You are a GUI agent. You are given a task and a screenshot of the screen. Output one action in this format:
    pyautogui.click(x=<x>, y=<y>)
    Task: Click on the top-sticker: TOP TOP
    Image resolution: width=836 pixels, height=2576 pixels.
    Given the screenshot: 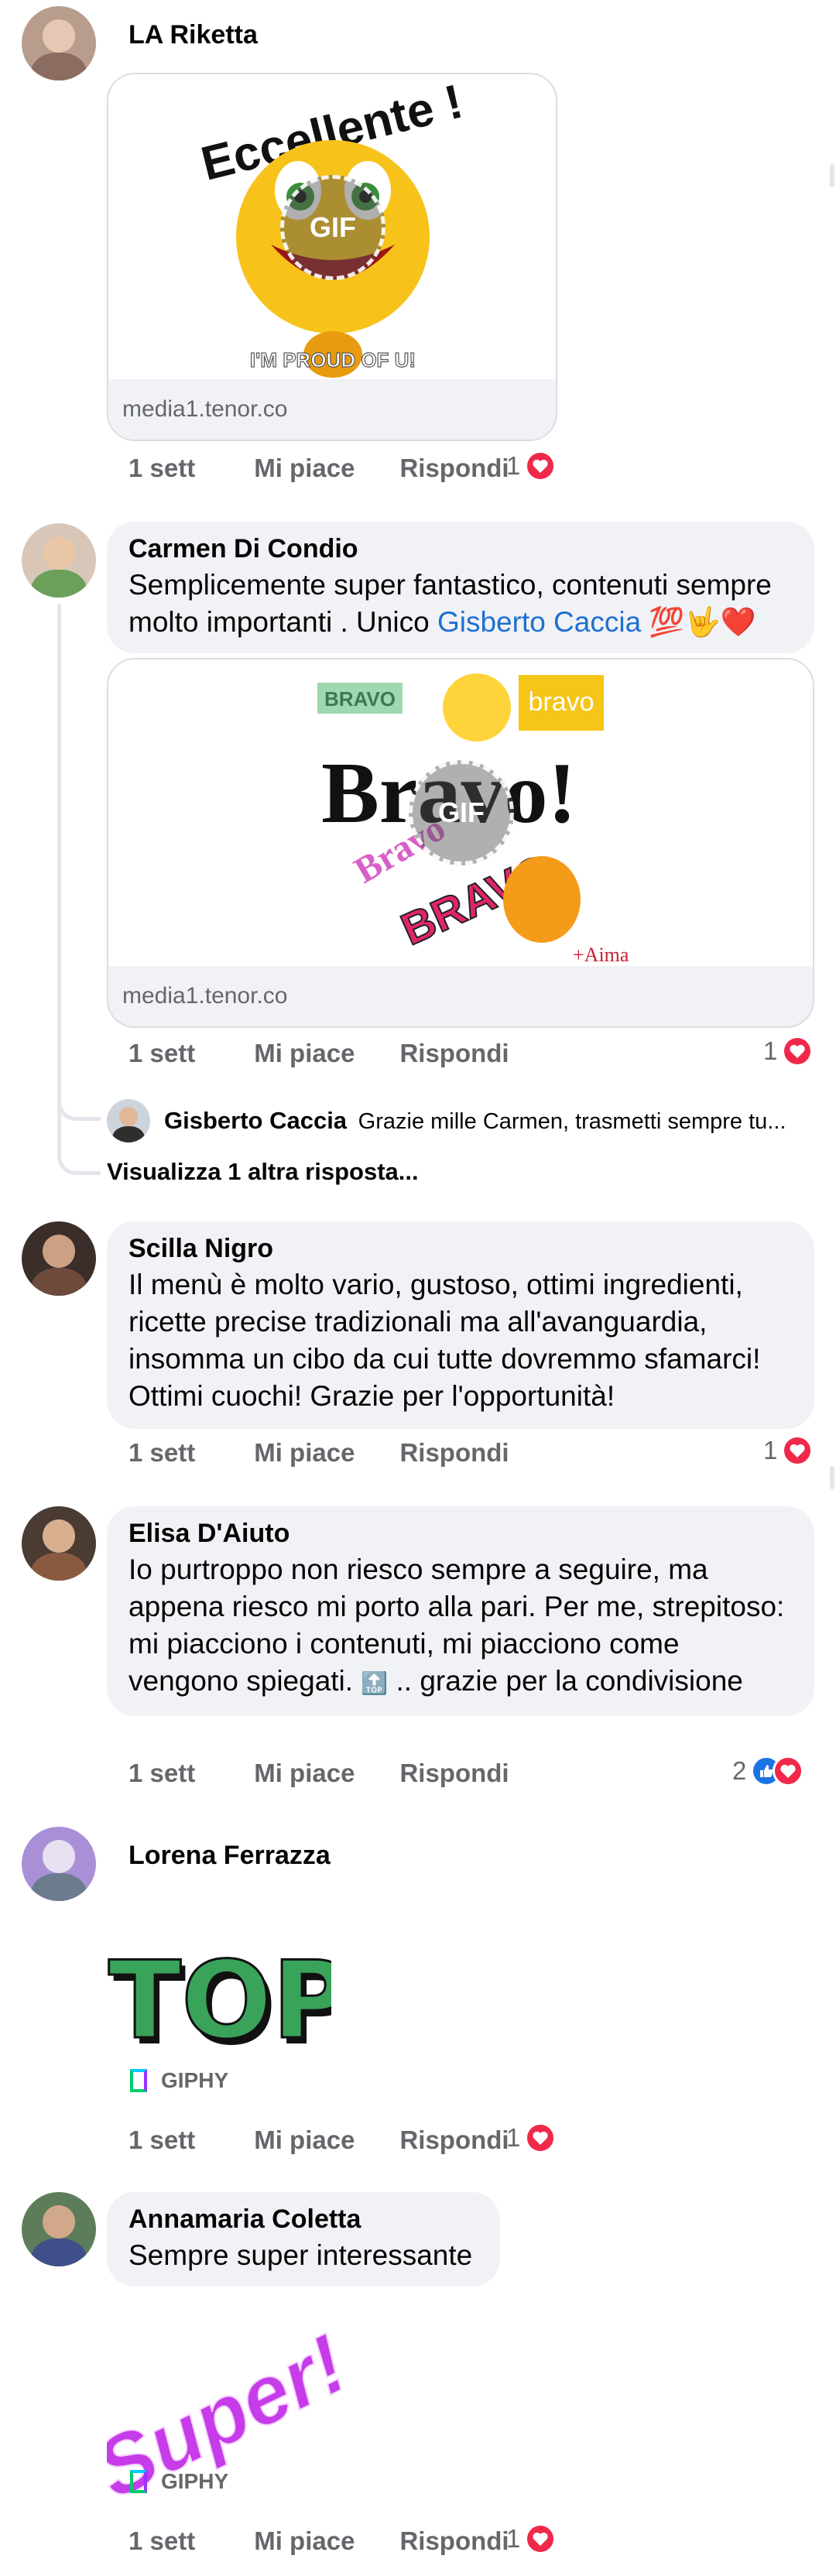 What is the action you would take?
    pyautogui.click(x=219, y=2001)
    